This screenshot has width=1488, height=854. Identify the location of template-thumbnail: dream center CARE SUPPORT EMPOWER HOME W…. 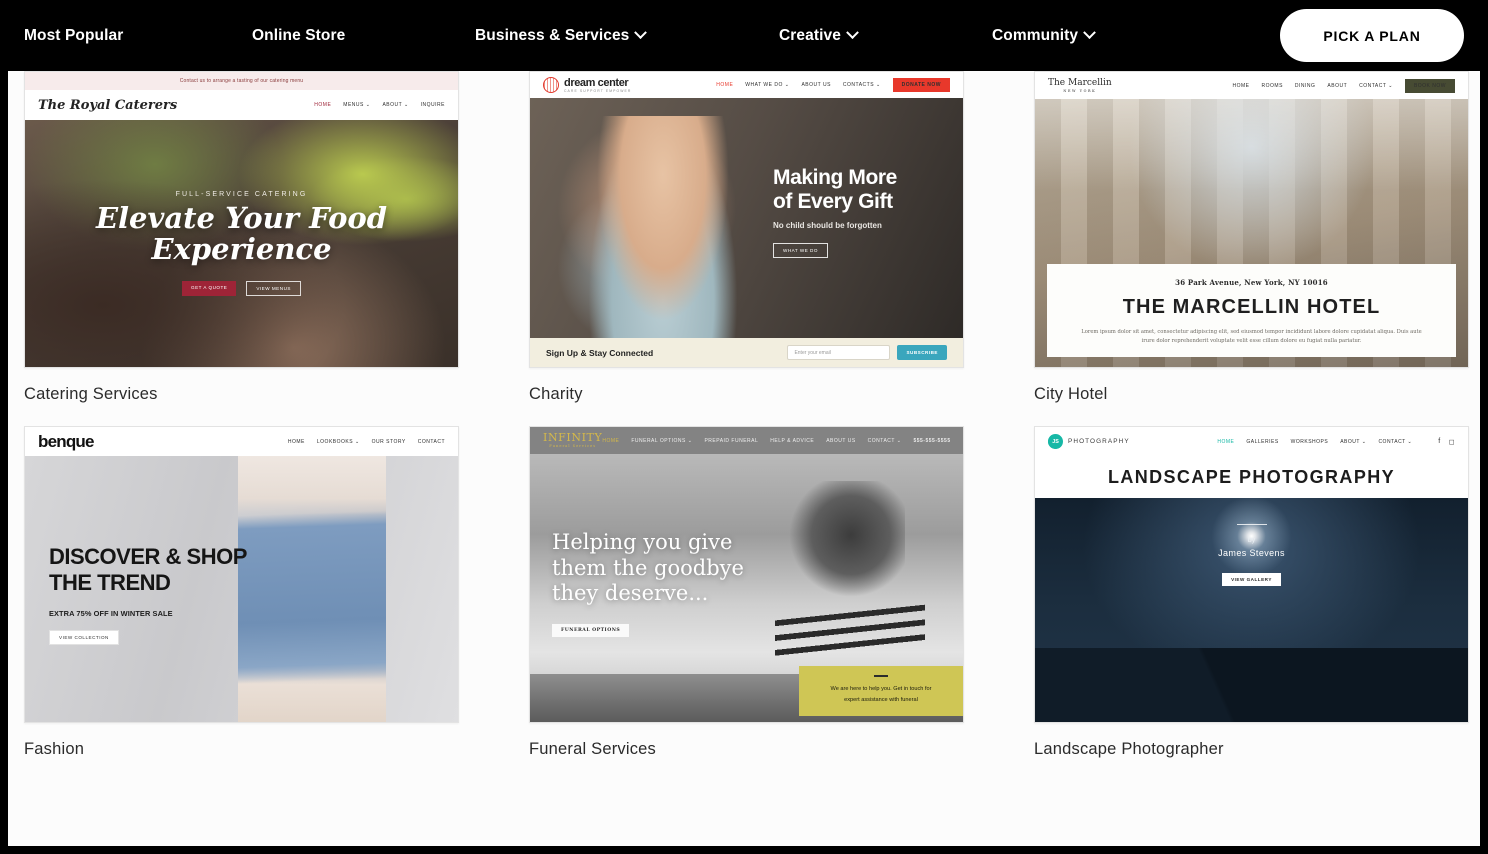
(746, 219).